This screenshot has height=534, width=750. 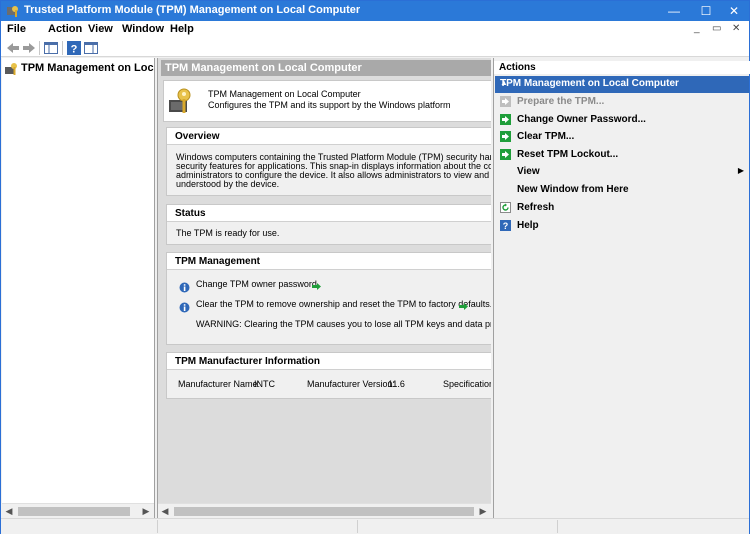 I want to click on menu-view: View, so click(x=100, y=29).